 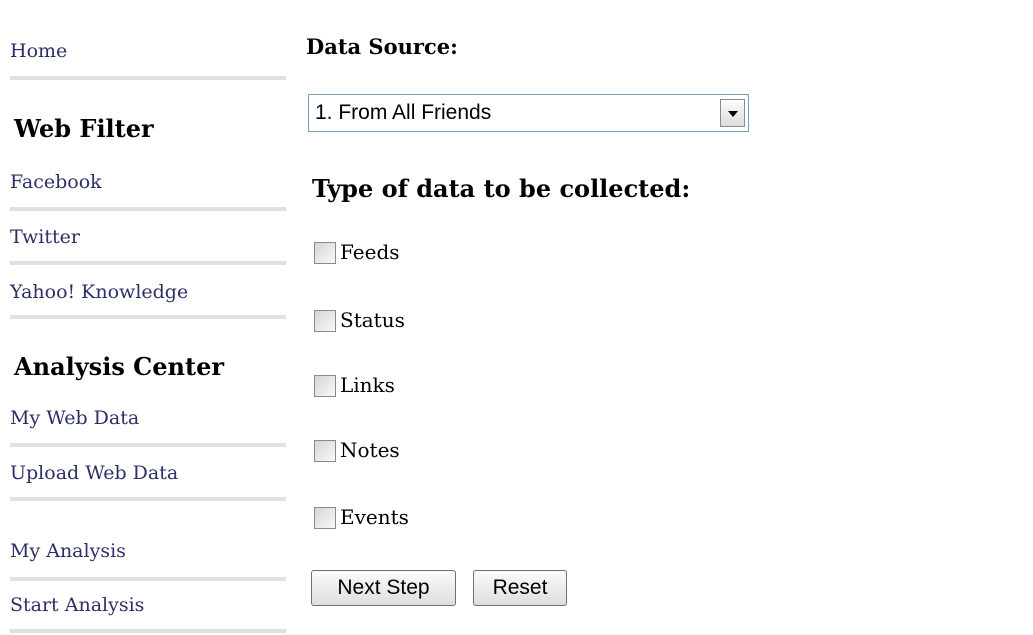 I want to click on data-source-selected-value: 1. From All Friends, so click(x=403, y=112).